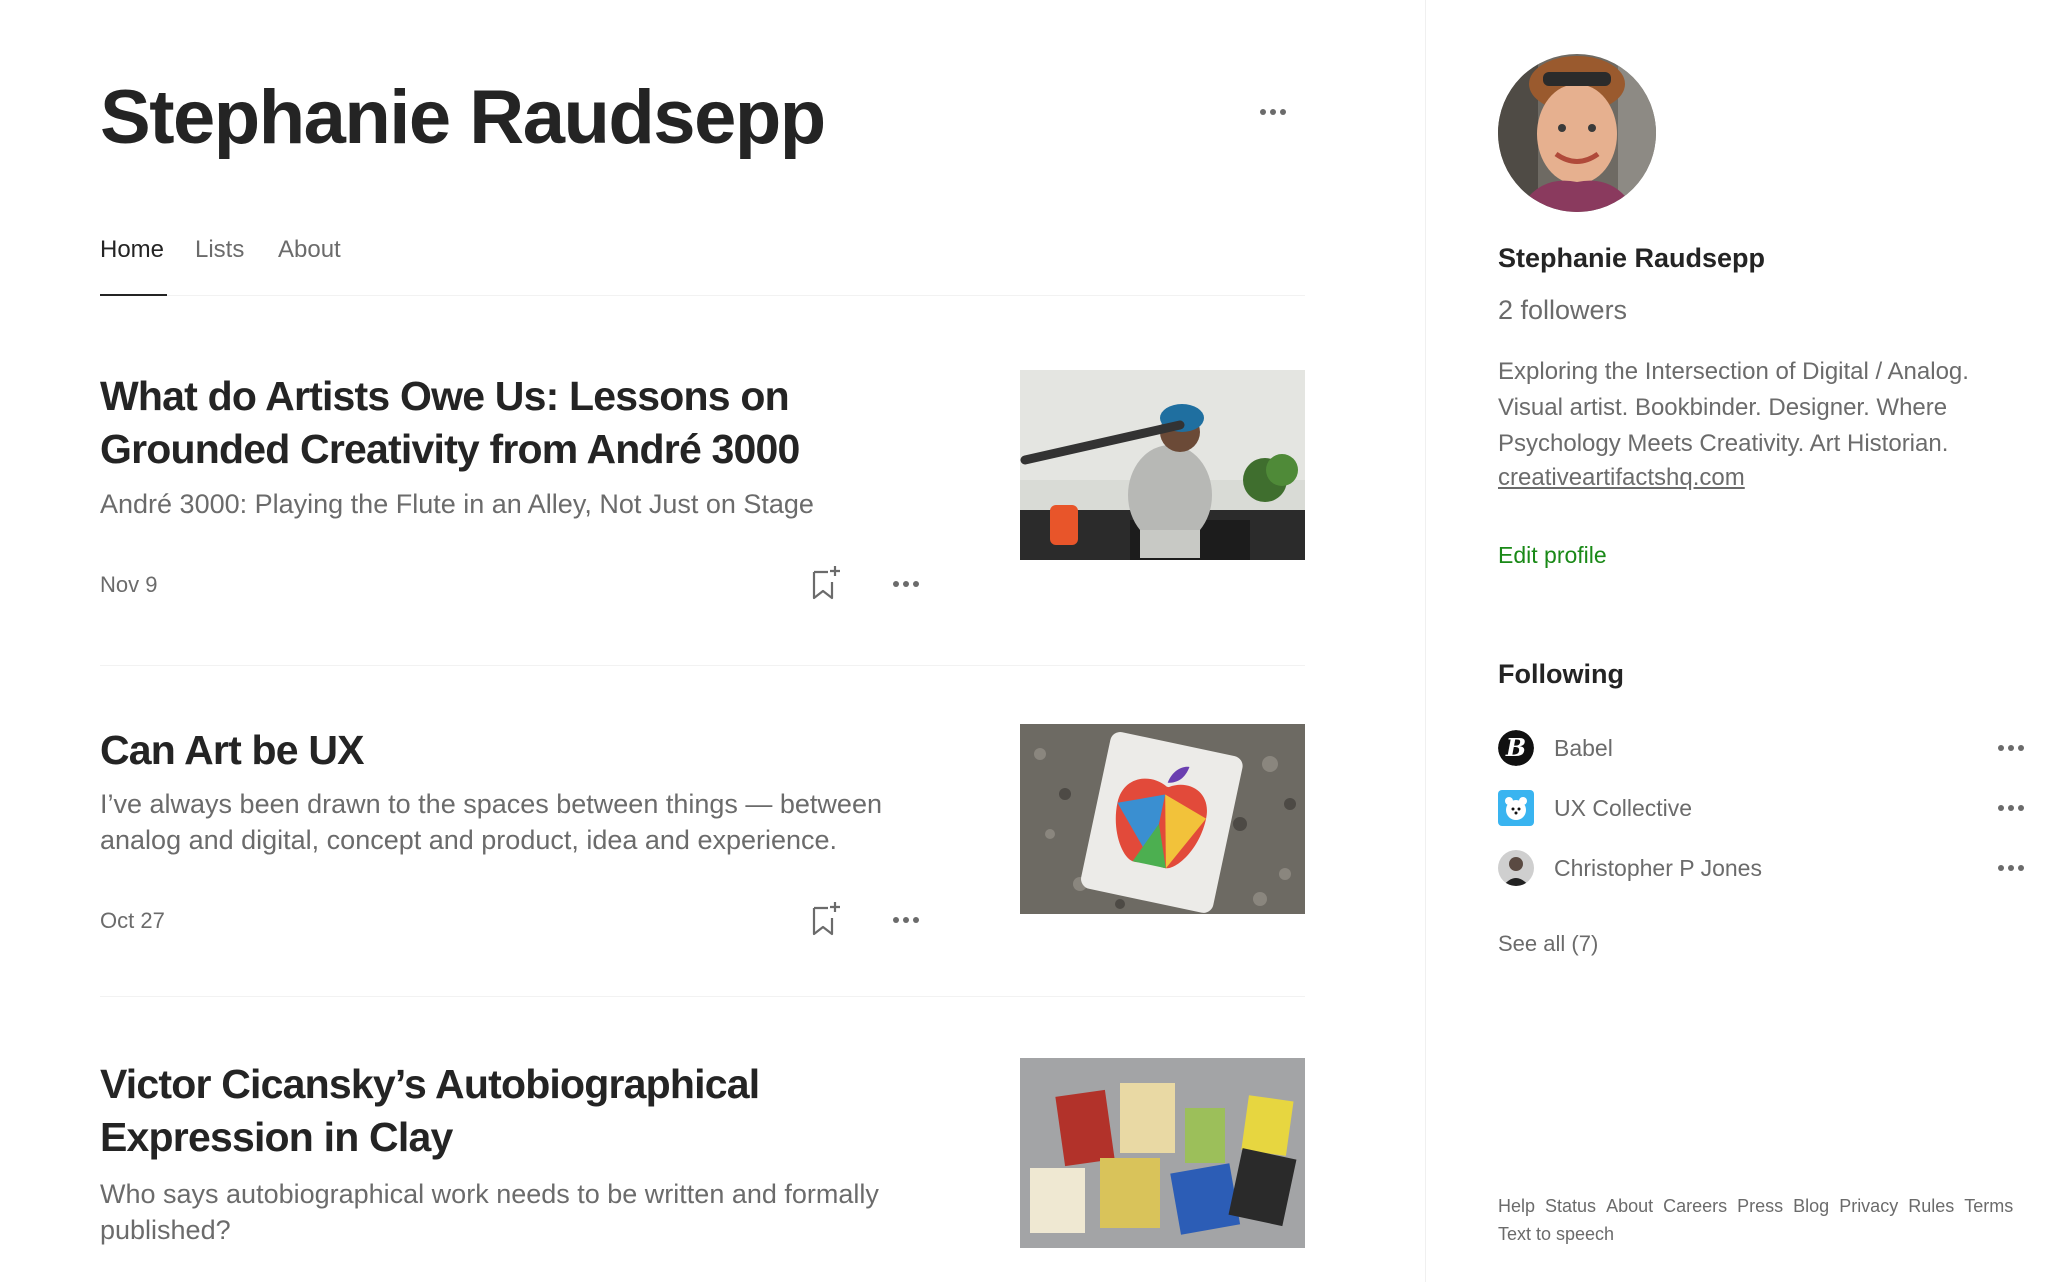 The image size is (2048, 1282). Describe the element at coordinates (219, 250) in the screenshot. I see `tab-lists: Lists` at that location.